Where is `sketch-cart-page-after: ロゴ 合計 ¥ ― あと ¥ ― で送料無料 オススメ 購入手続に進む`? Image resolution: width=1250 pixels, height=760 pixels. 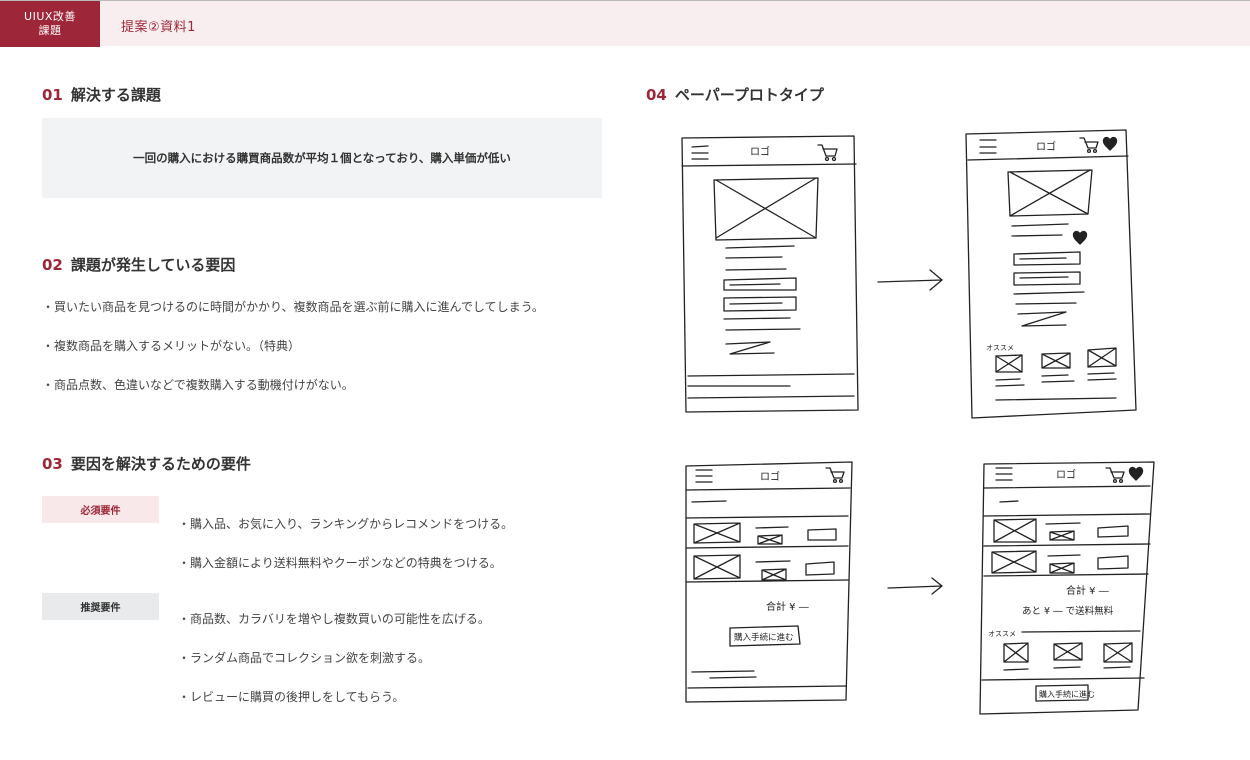 sketch-cart-page-after: ロゴ 合計 ¥ ― あと ¥ ― で送料無料 オススメ 購入手続に進む is located at coordinates (1067, 588).